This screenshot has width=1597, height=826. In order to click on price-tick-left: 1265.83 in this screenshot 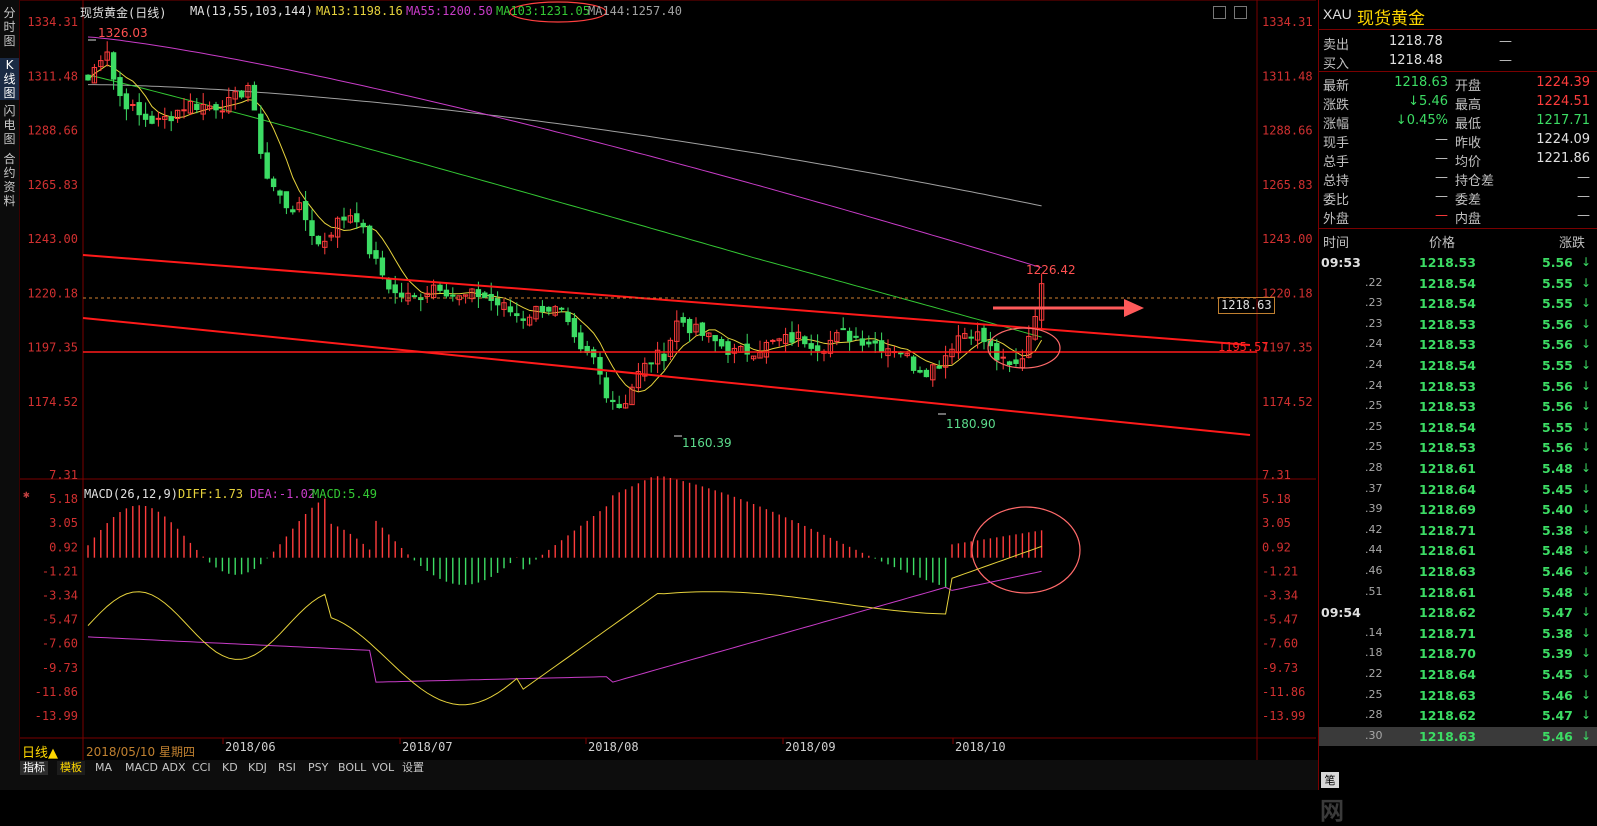, I will do `click(52, 185)`.